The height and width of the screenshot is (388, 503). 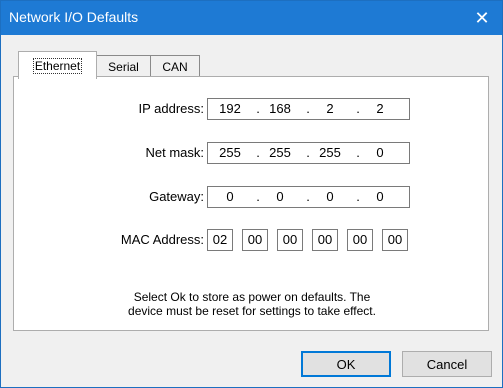 What do you see at coordinates (255, 240) in the screenshot?
I see `mac-byte-2-field: 00` at bounding box center [255, 240].